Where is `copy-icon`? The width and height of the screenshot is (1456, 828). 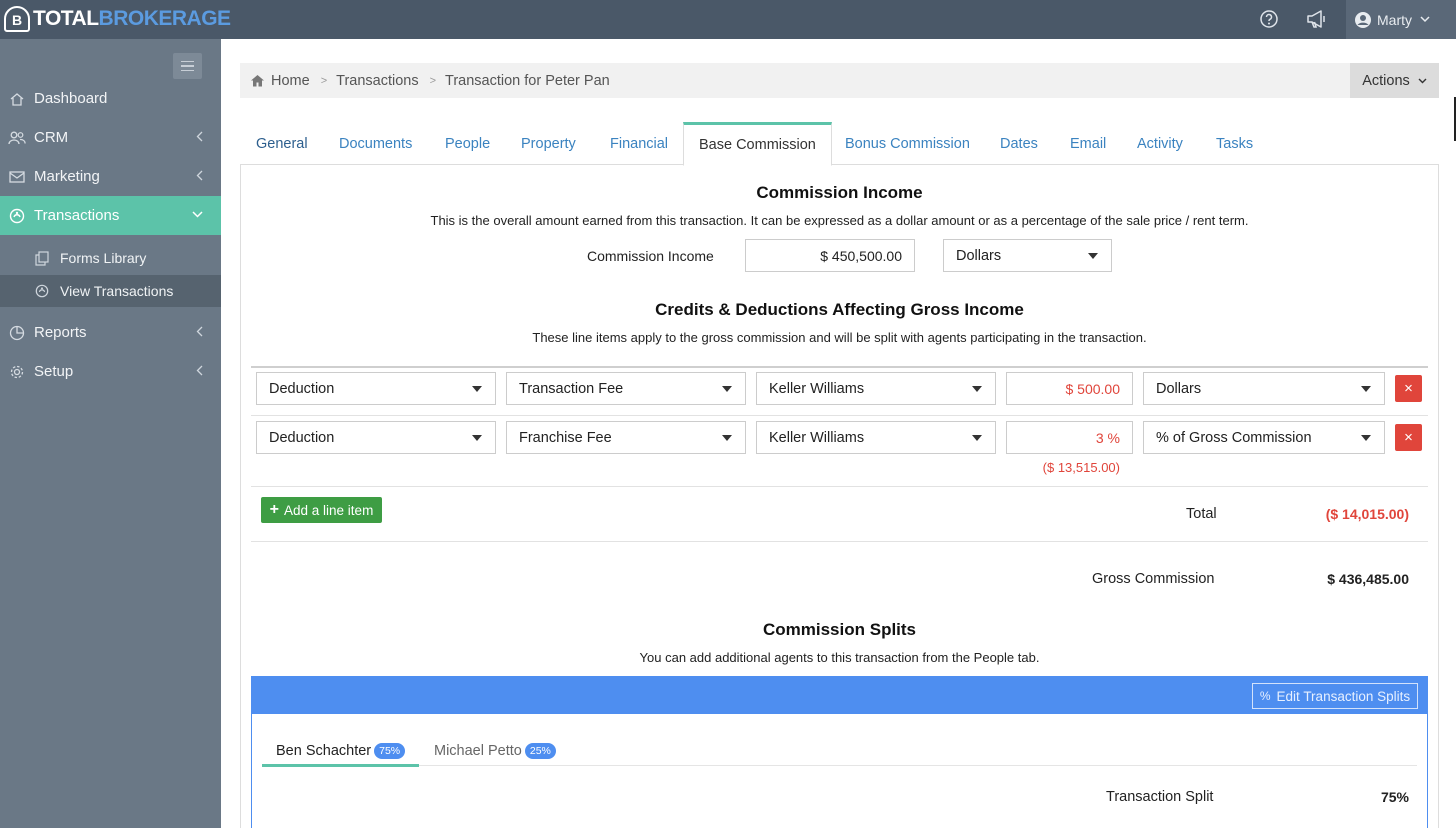 copy-icon is located at coordinates (43, 258).